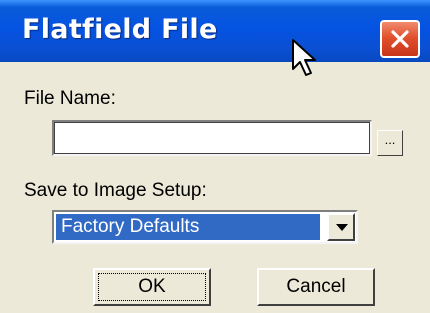  What do you see at coordinates (304, 57) in the screenshot?
I see `mouse-pointer-icon` at bounding box center [304, 57].